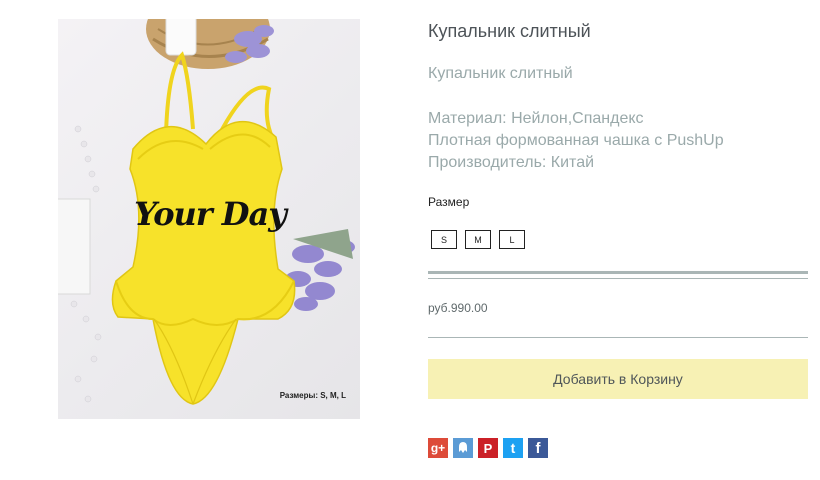 The height and width of the screenshot is (480, 820). I want to click on size-options: S M L, so click(478, 239).